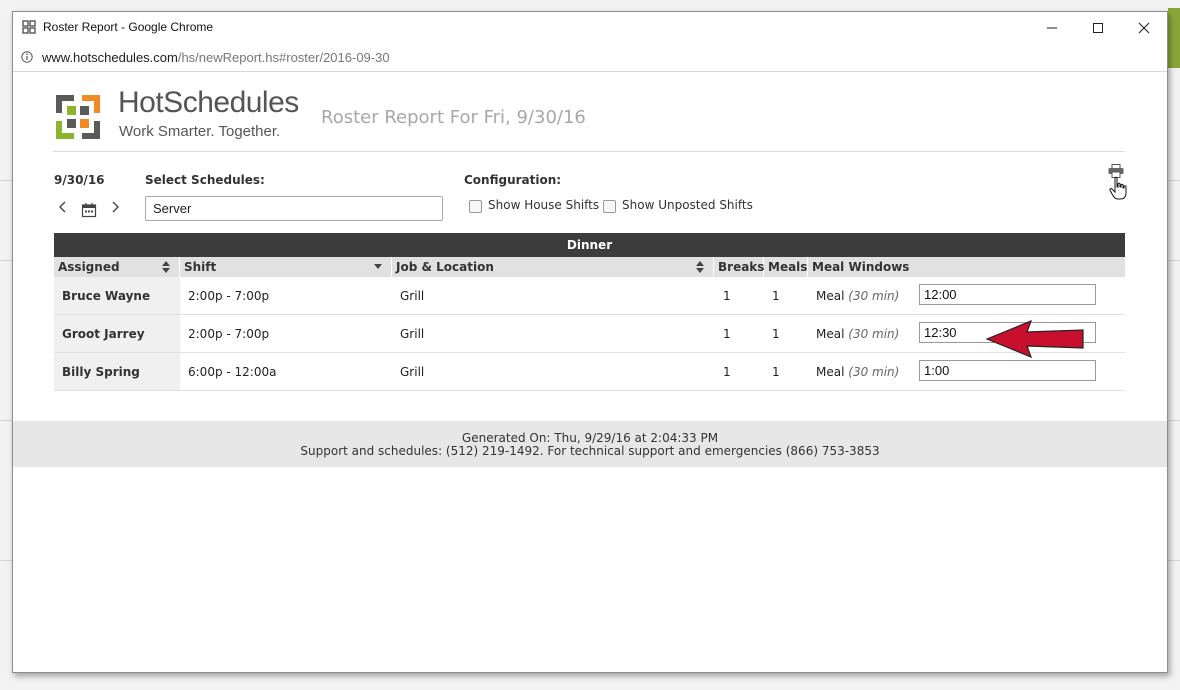 Image resolution: width=1180 pixels, height=690 pixels. What do you see at coordinates (609, 206) in the screenshot?
I see `show-unposted-shifts-checkbox` at bounding box center [609, 206].